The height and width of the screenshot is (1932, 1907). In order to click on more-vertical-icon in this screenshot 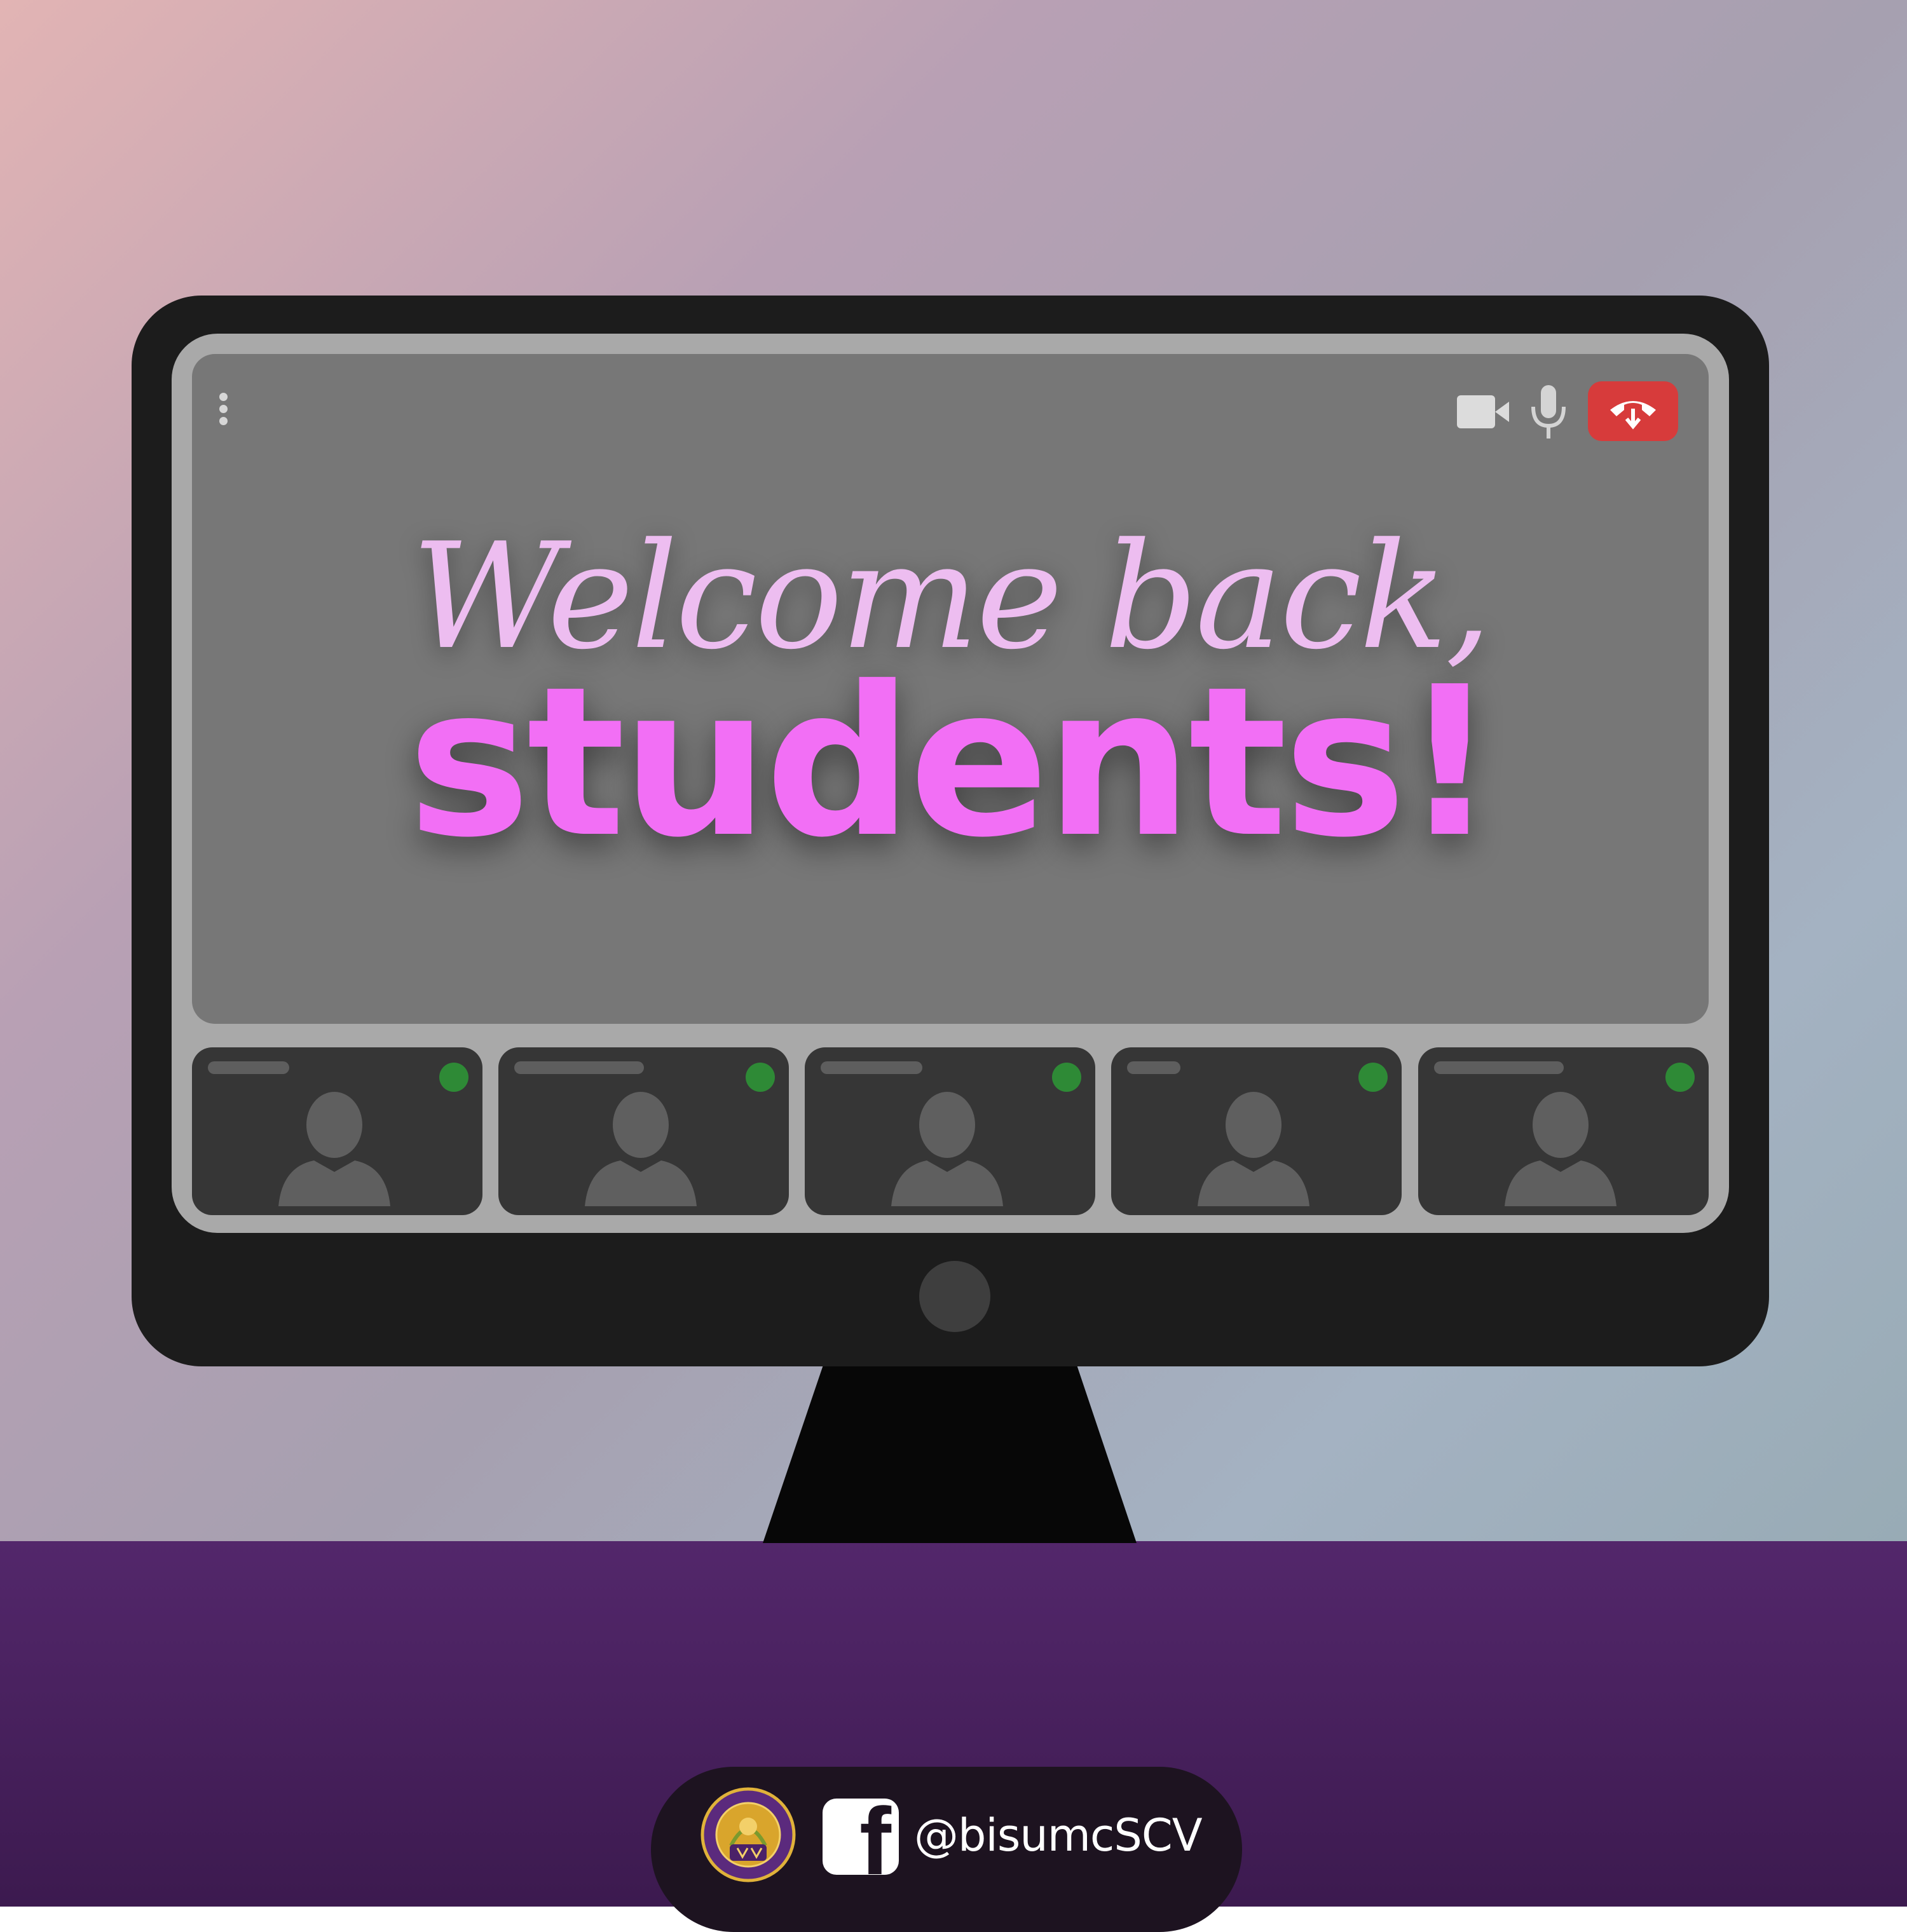, I will do `click(224, 411)`.